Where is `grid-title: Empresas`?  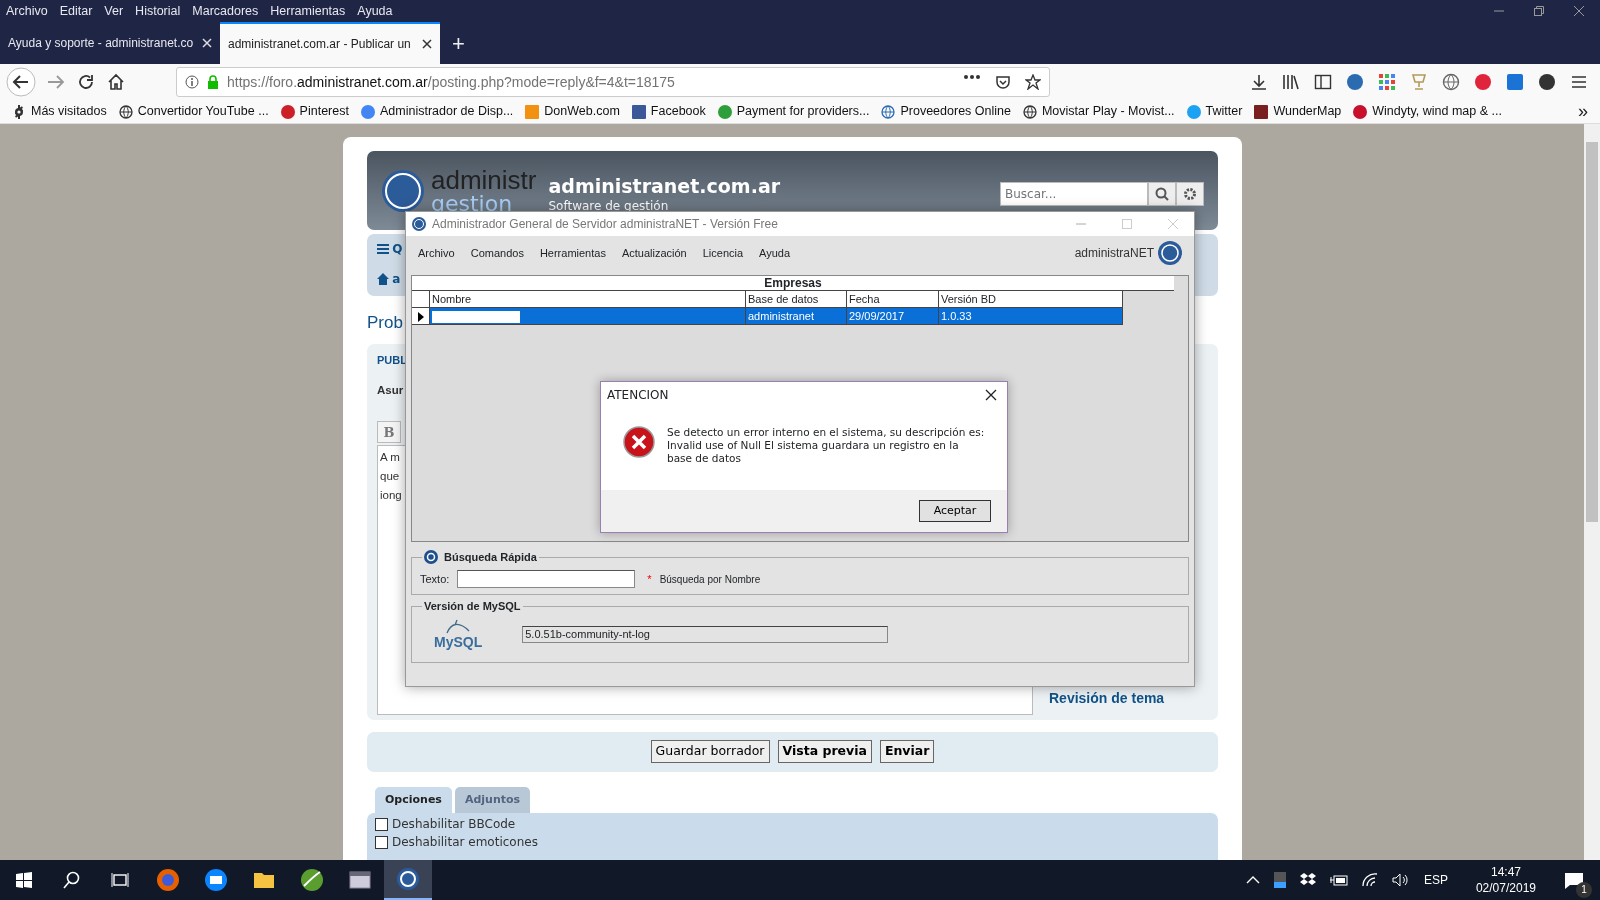 grid-title: Empresas is located at coordinates (793, 283).